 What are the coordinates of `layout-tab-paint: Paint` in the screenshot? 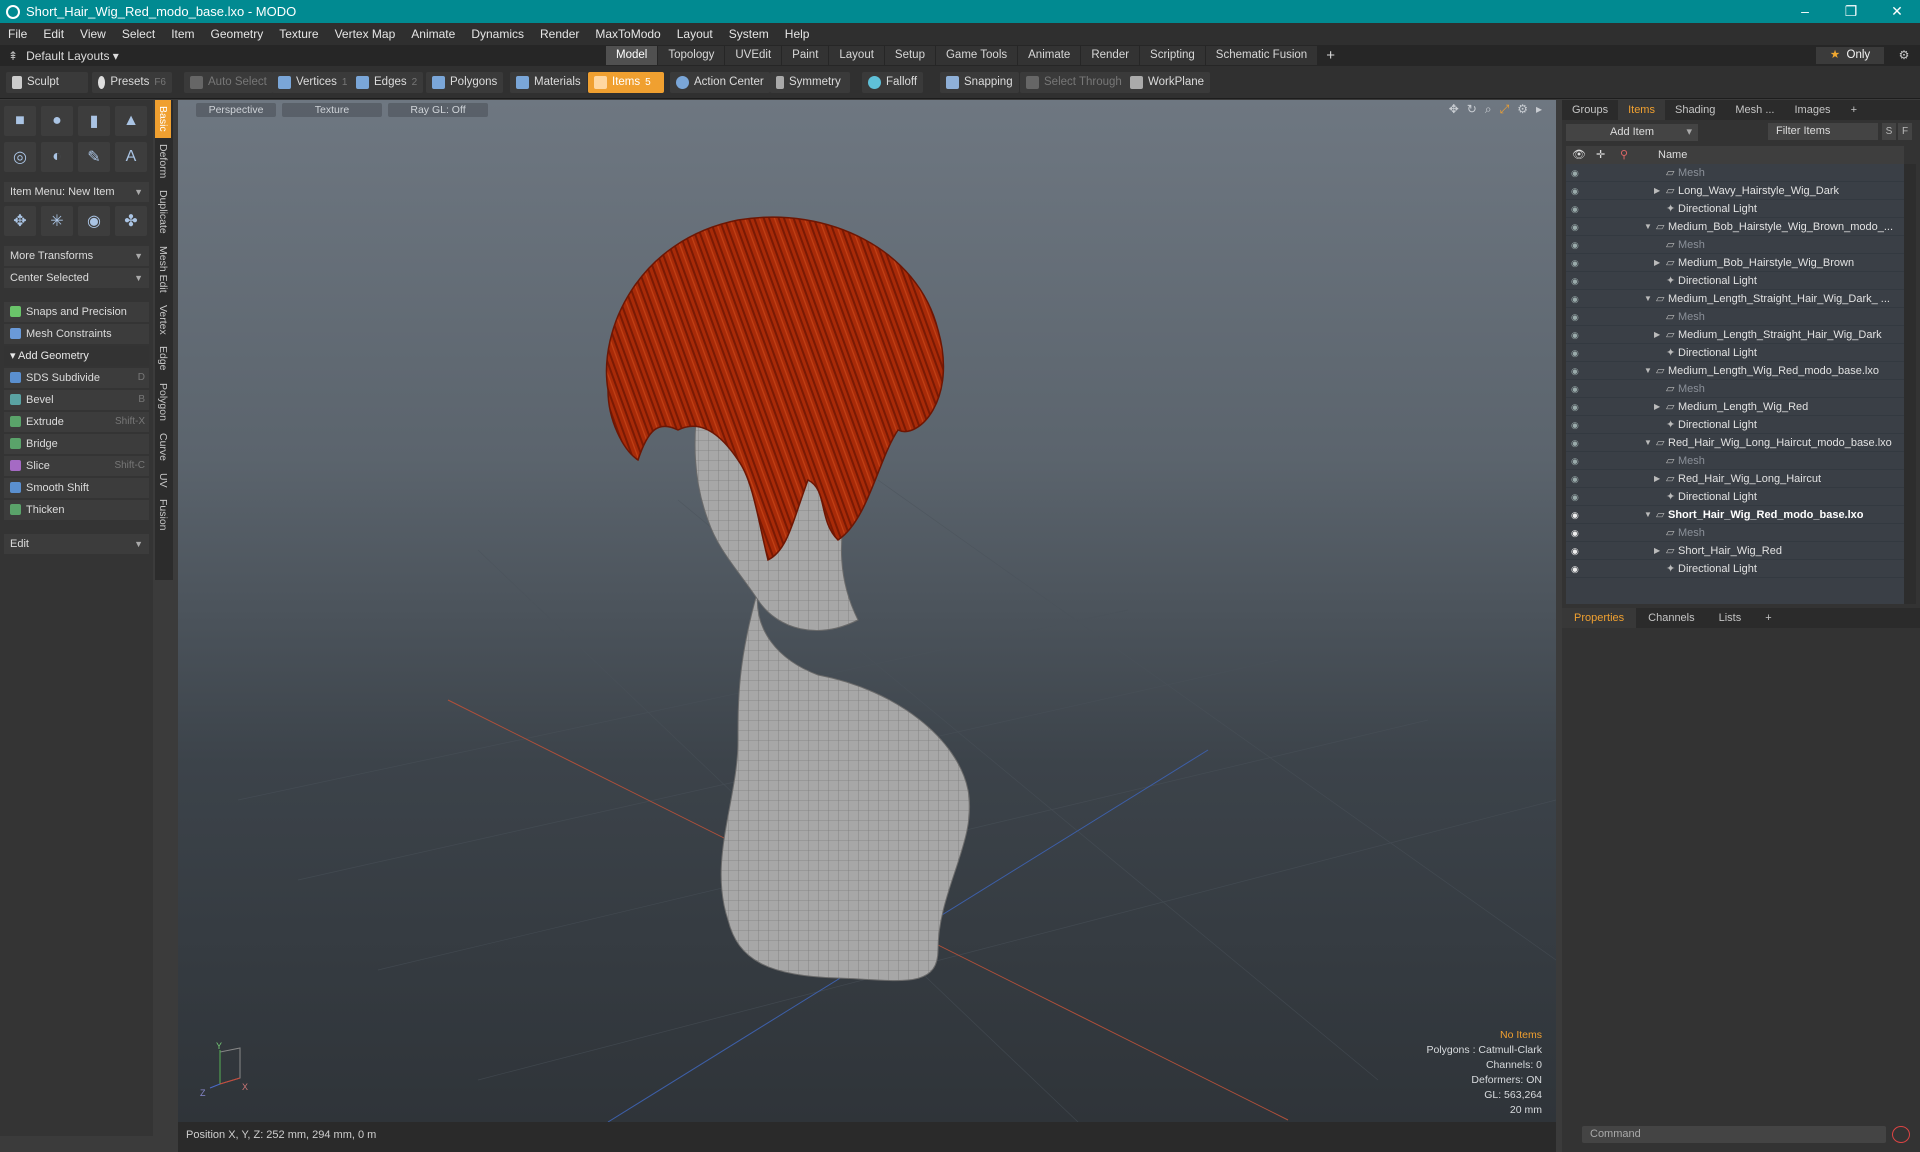 It's located at (805, 55).